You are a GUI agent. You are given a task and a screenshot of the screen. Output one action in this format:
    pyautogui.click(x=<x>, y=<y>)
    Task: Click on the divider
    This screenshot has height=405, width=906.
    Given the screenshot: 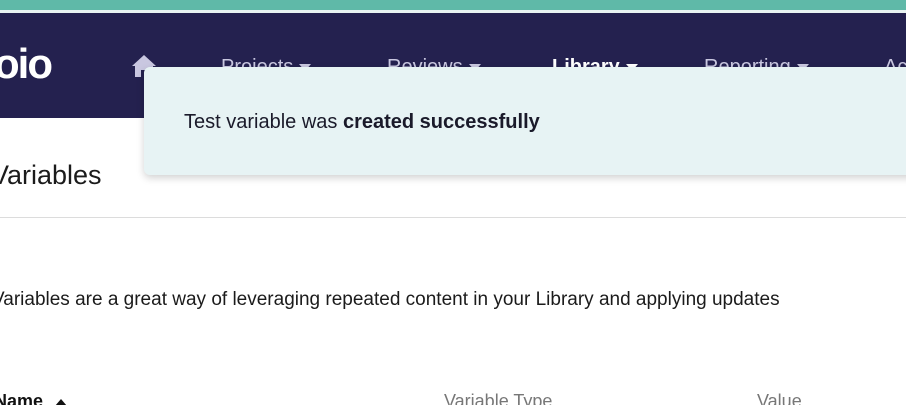 What is the action you would take?
    pyautogui.click(x=453, y=217)
    